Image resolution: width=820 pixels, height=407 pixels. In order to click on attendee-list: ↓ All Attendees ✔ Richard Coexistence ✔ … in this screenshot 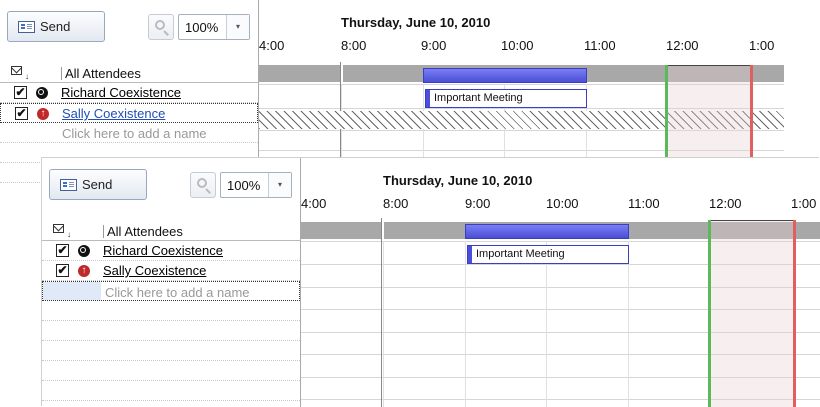, I will do `click(171, 311)`.